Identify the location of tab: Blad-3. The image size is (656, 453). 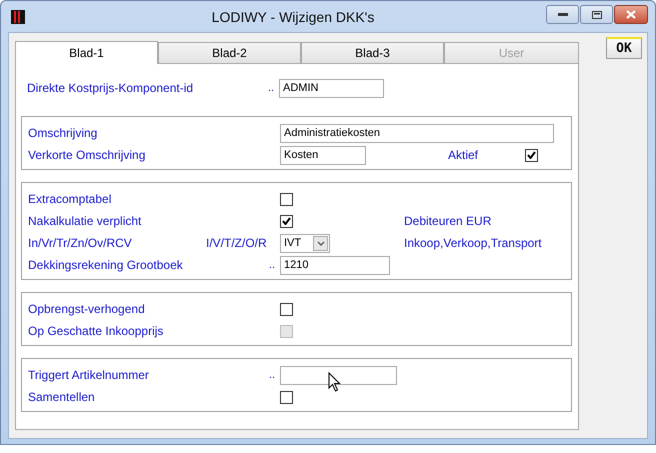
(372, 52).